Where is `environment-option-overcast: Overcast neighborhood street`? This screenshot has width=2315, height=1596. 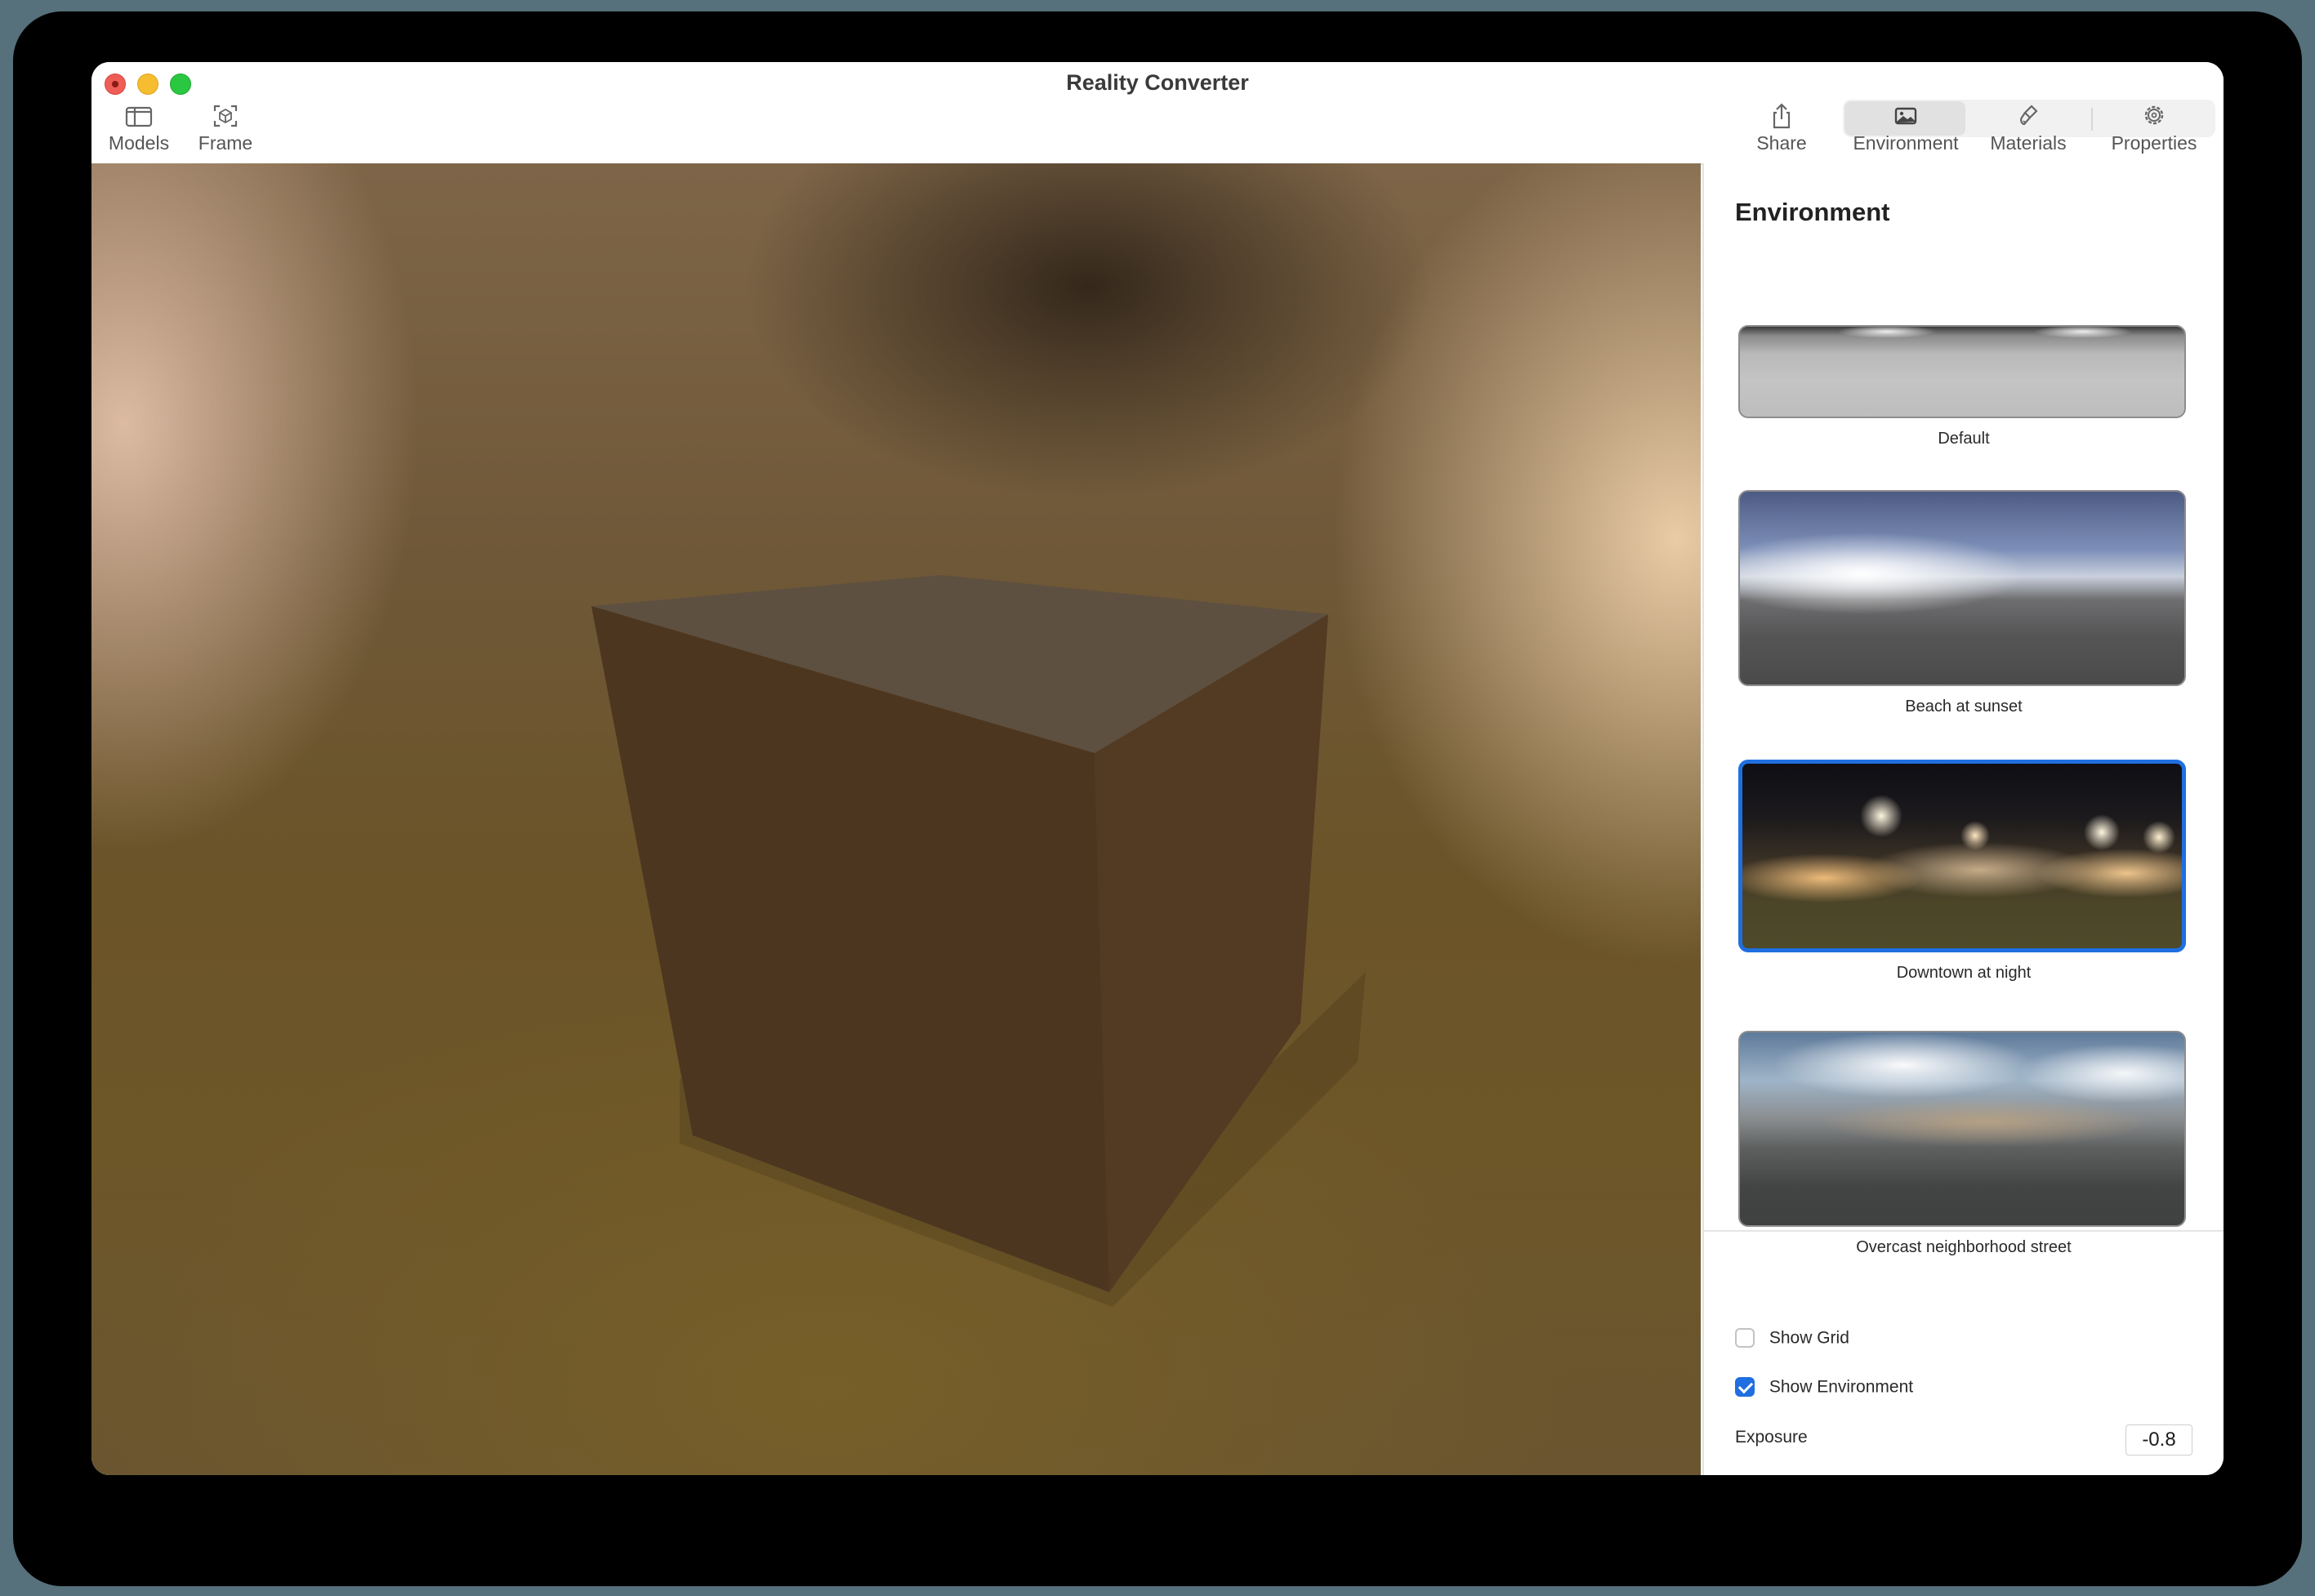
environment-option-overcast: Overcast neighborhood street is located at coordinates (1963, 1144).